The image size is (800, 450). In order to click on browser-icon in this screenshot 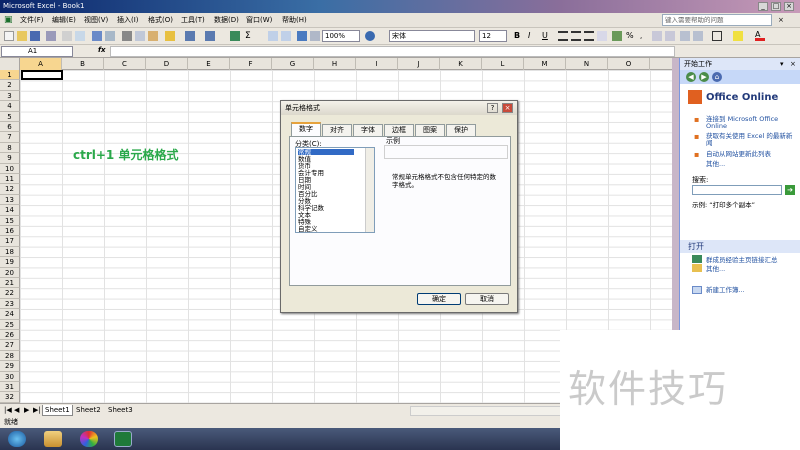, I will do `click(89, 439)`.